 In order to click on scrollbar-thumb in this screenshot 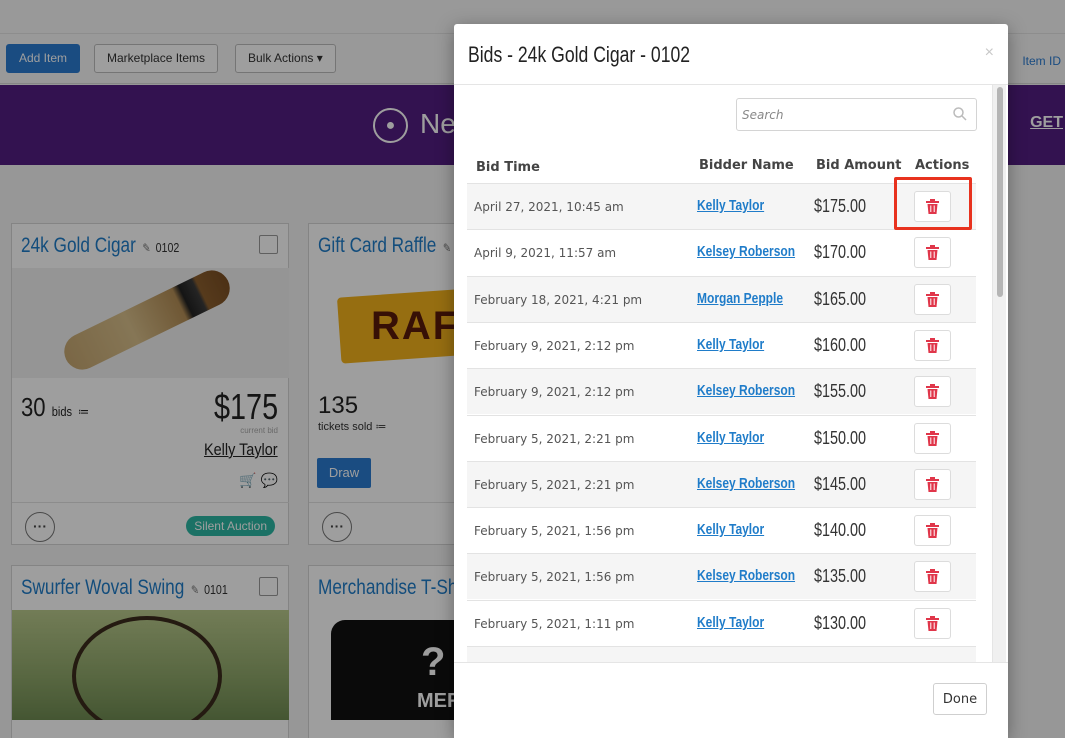, I will do `click(1000, 192)`.